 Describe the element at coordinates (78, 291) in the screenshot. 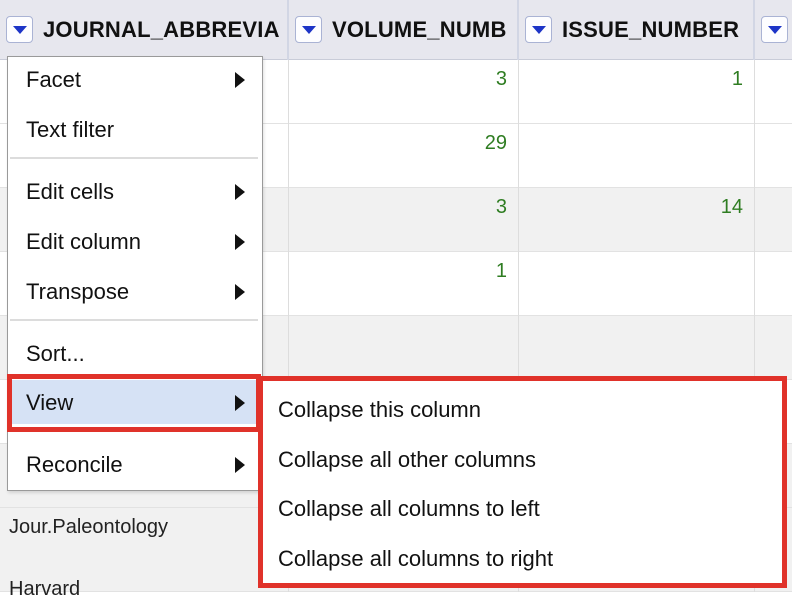

I see `menu-item-label: Transpose` at that location.